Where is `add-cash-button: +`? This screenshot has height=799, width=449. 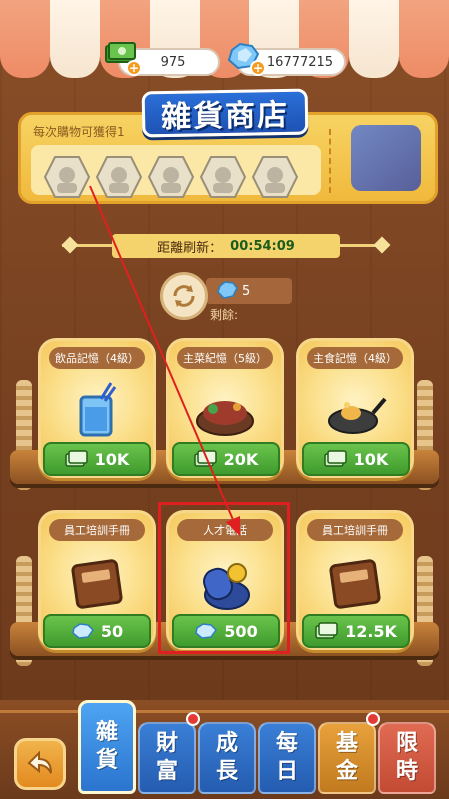 add-cash-button: + is located at coordinates (134, 68).